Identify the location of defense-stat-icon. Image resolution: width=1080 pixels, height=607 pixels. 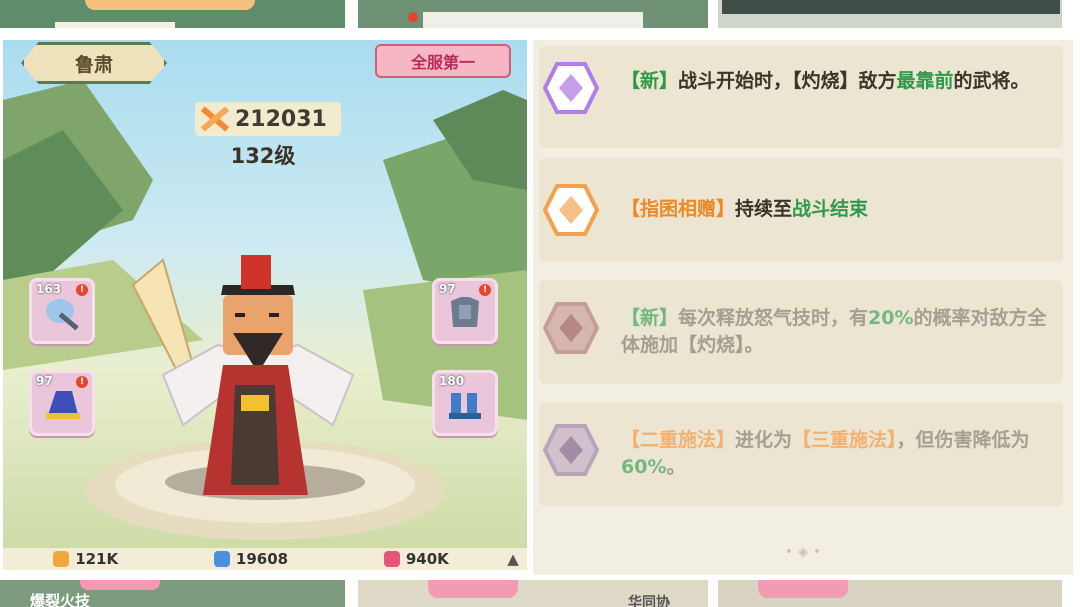
(221, 559).